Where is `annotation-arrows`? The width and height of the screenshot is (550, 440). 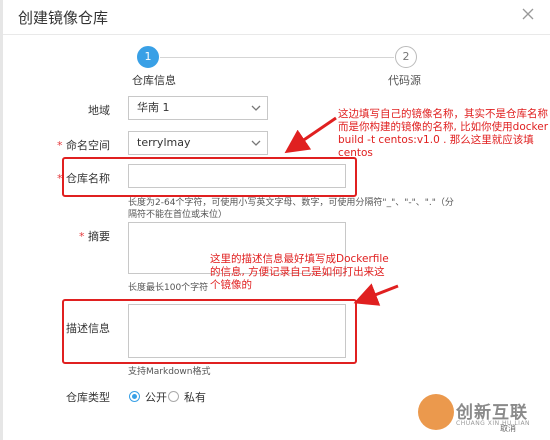 annotation-arrows is located at coordinates (341, 211).